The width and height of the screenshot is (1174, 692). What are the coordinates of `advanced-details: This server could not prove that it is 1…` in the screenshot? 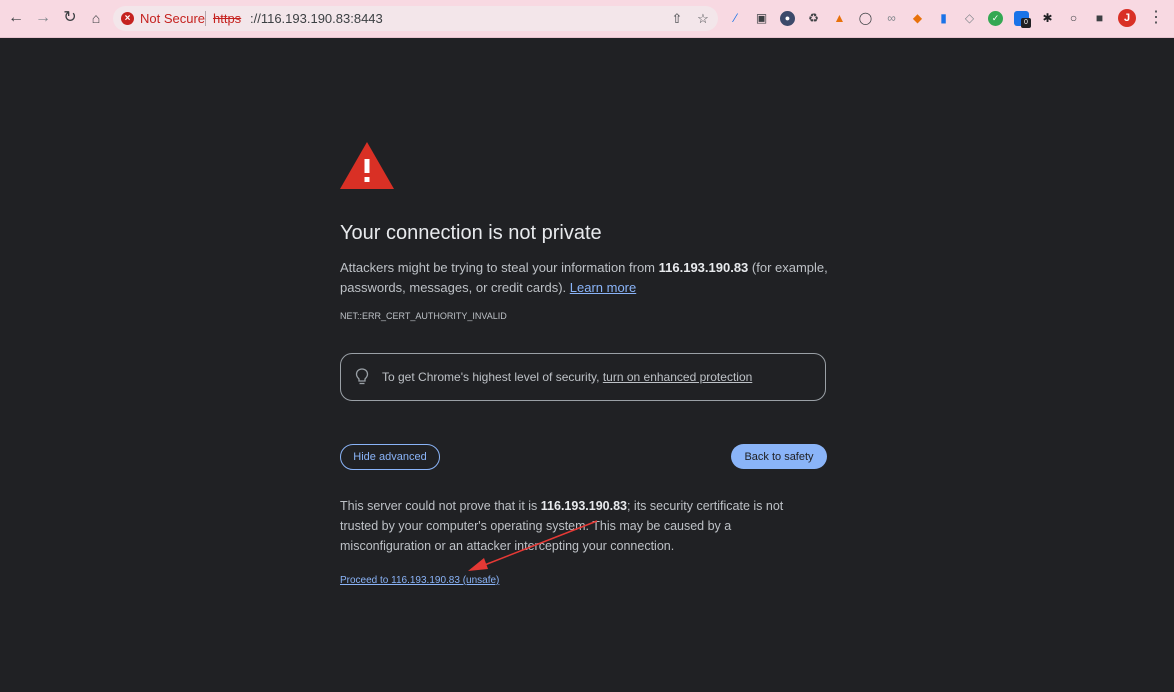 It's located at (562, 526).